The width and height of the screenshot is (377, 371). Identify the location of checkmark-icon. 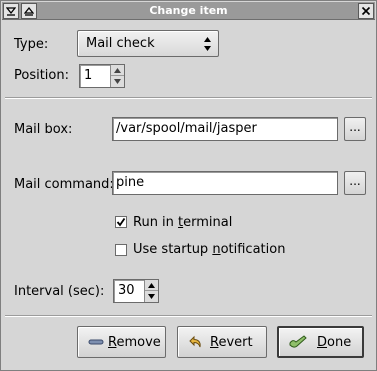
(121, 222).